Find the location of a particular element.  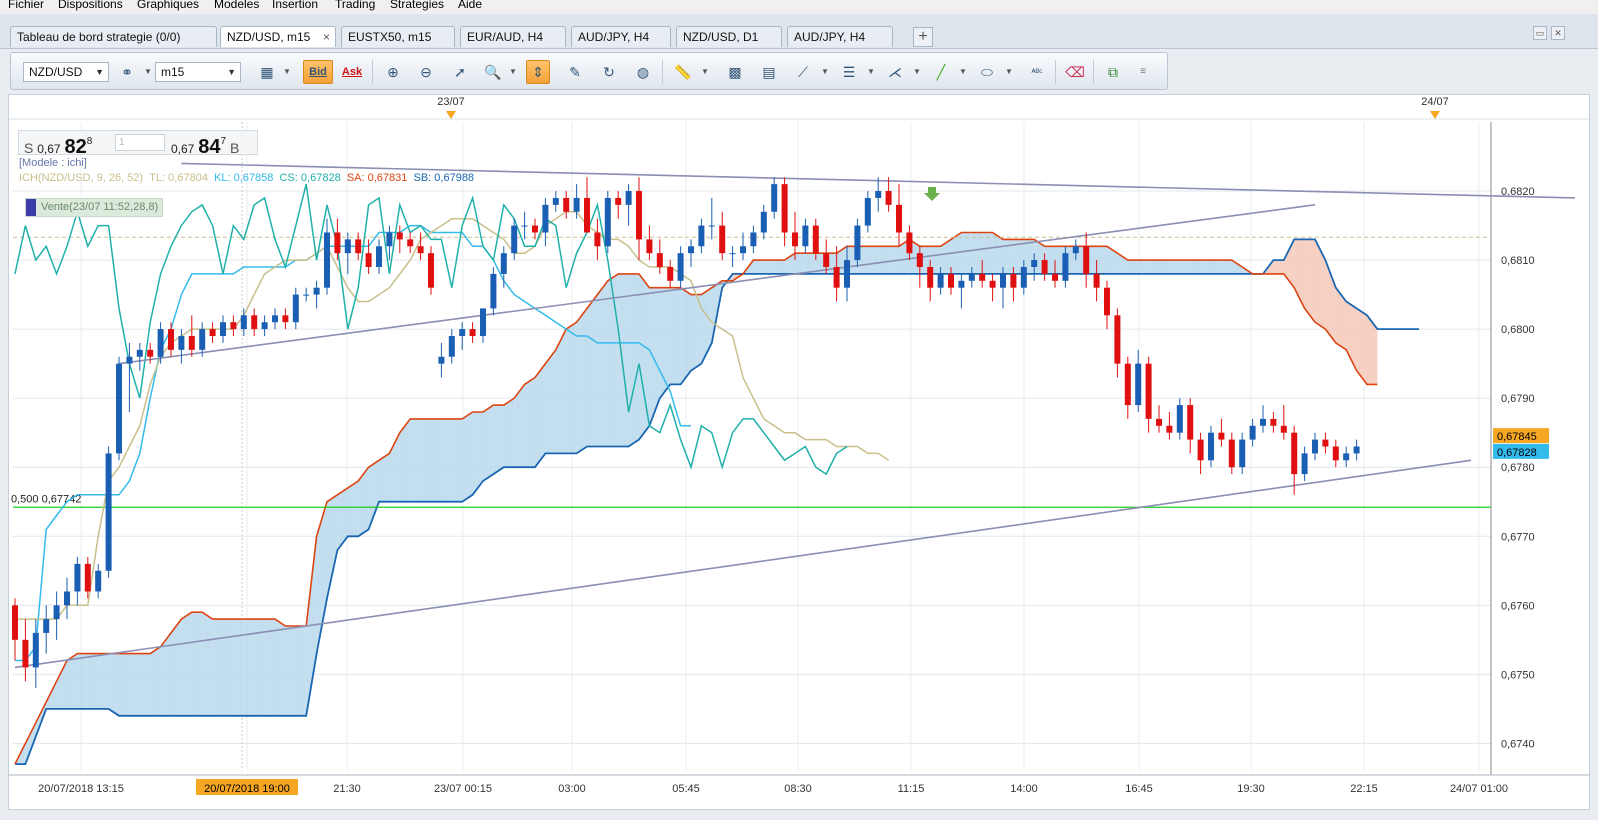

sell-signal-badge: Vente(23/07 11:52,28,8) is located at coordinates (94, 207).